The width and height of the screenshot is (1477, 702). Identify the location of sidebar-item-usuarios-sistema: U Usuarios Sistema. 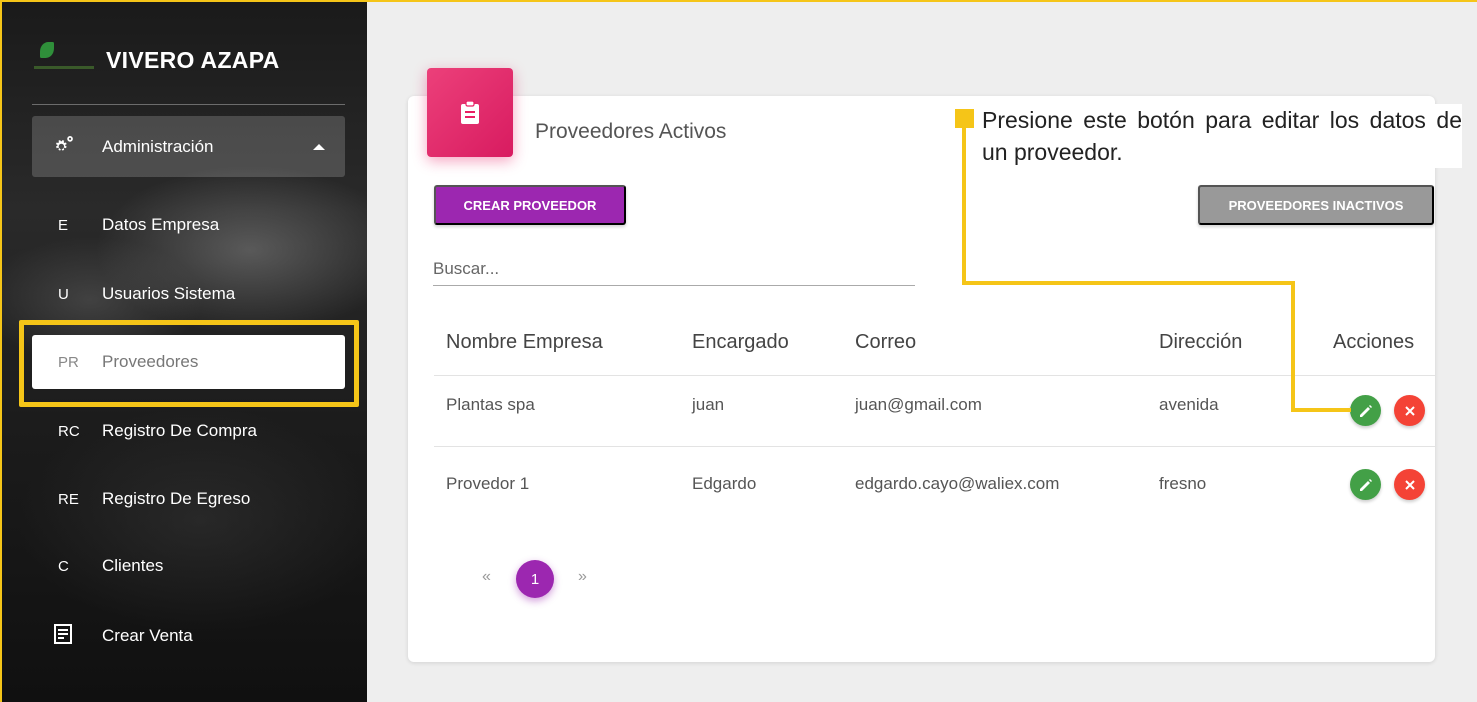
(188, 294).